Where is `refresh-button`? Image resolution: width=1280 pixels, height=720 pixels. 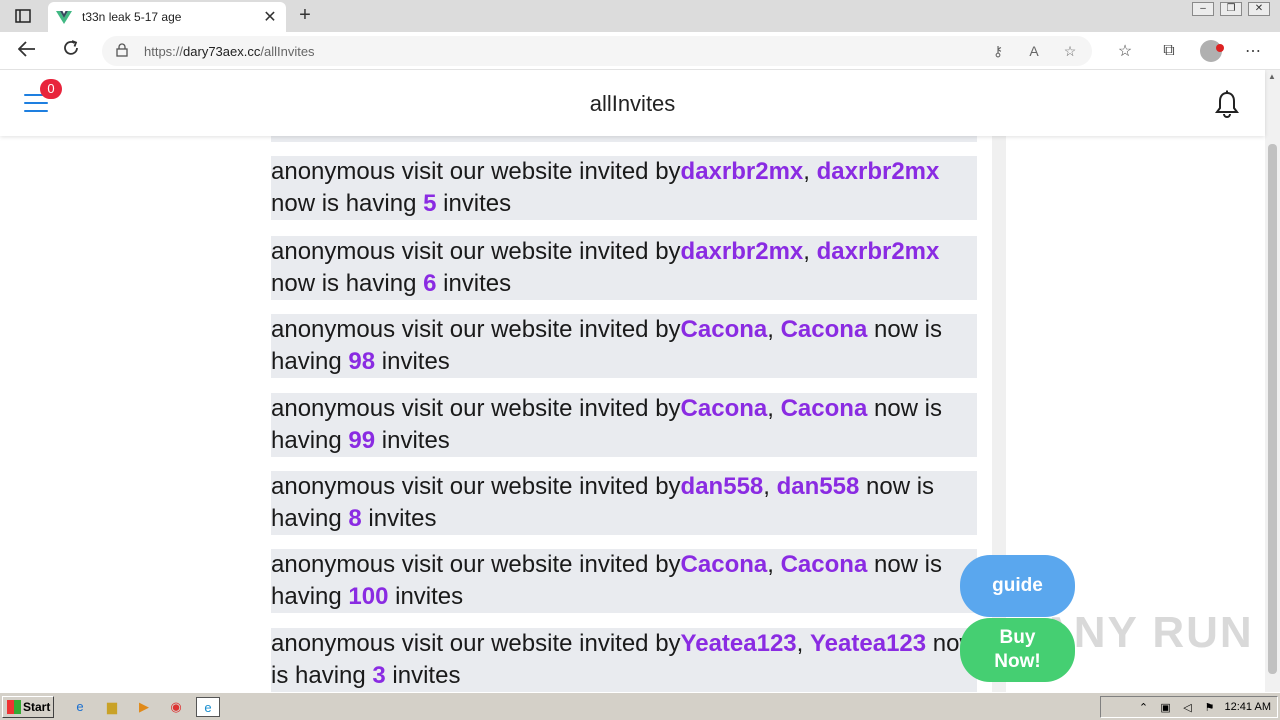
refresh-button is located at coordinates (71, 51).